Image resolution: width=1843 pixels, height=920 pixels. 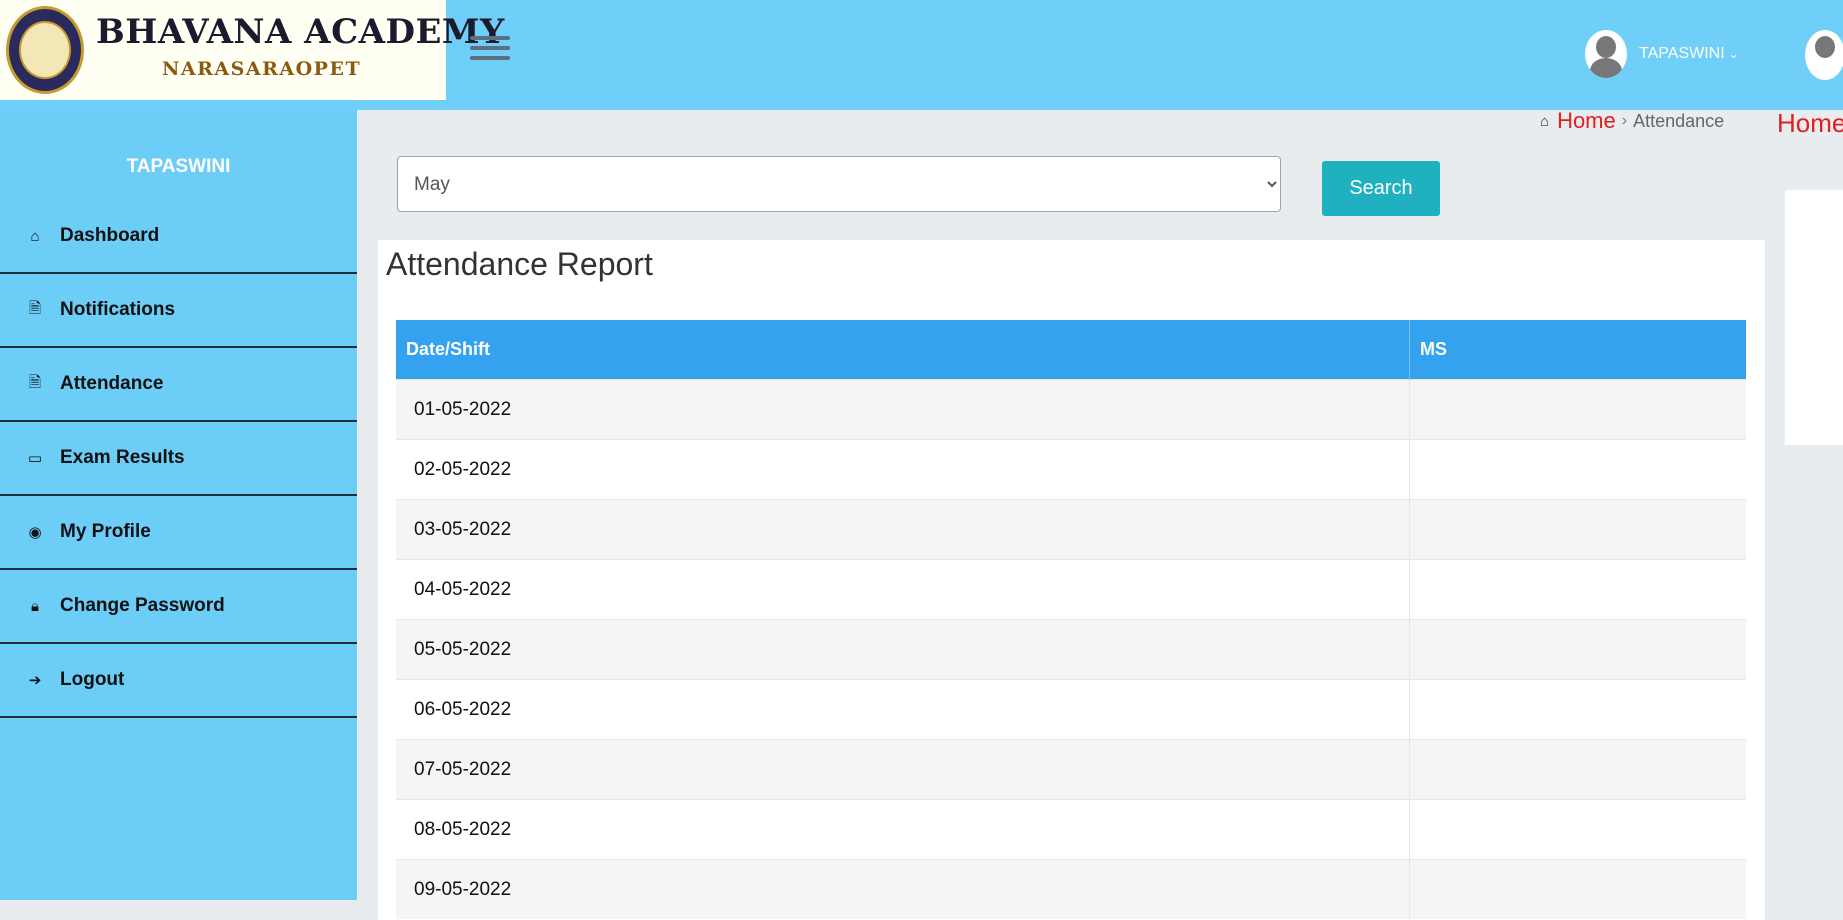 What do you see at coordinates (110, 235) in the screenshot?
I see `sidebar-item-label: Dashboard` at bounding box center [110, 235].